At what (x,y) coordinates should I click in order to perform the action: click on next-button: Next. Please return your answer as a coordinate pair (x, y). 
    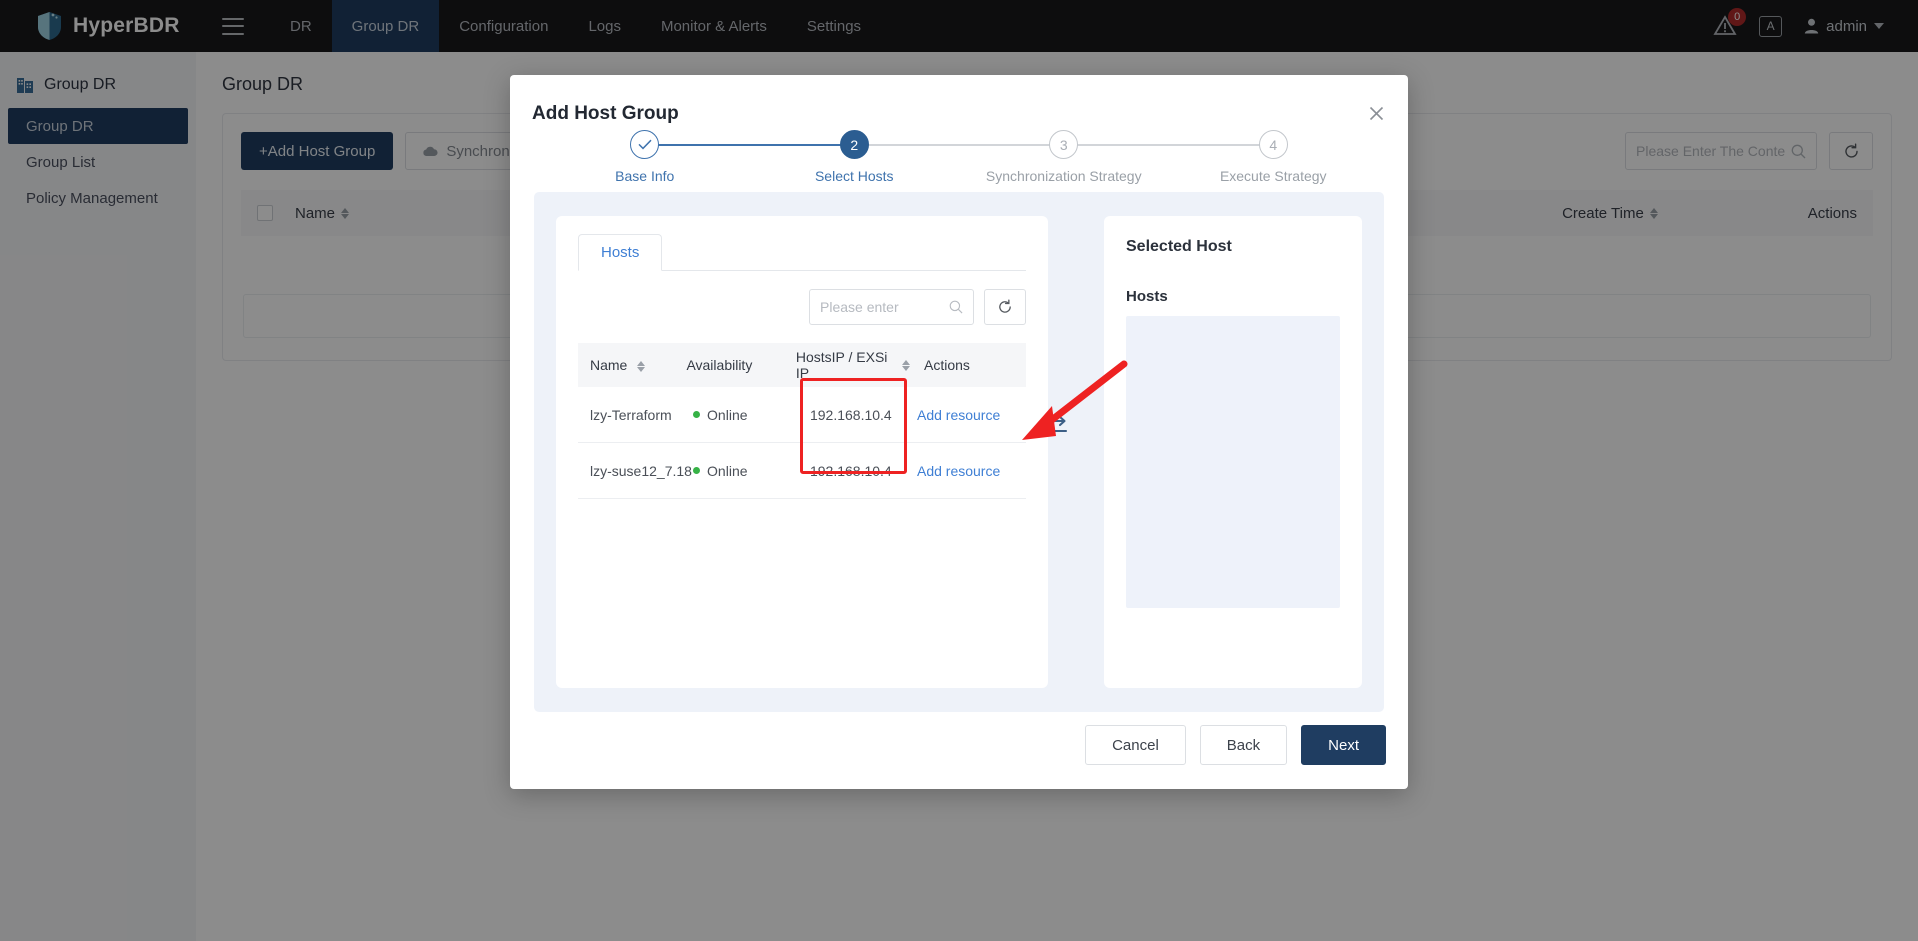
    Looking at the image, I should click on (1343, 745).